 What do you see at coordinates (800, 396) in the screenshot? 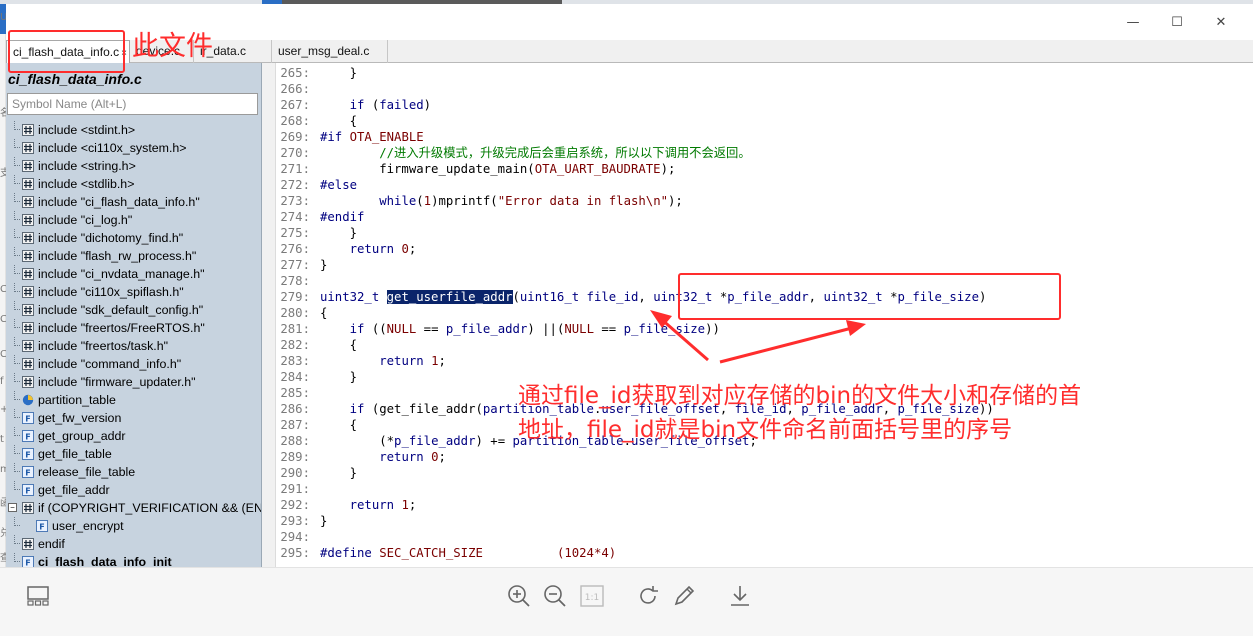
I see `explain-line-1: 通过file_id获取到对应存储的bin的文件大小和存储的首` at bounding box center [800, 396].